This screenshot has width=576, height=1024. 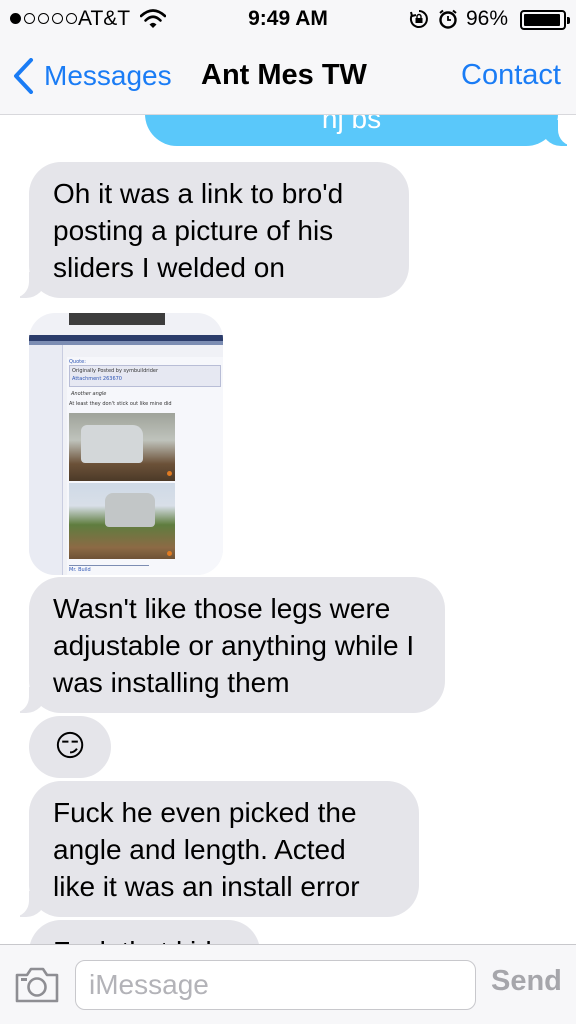 I want to click on forum-signature: Mr. Build, so click(x=80, y=570).